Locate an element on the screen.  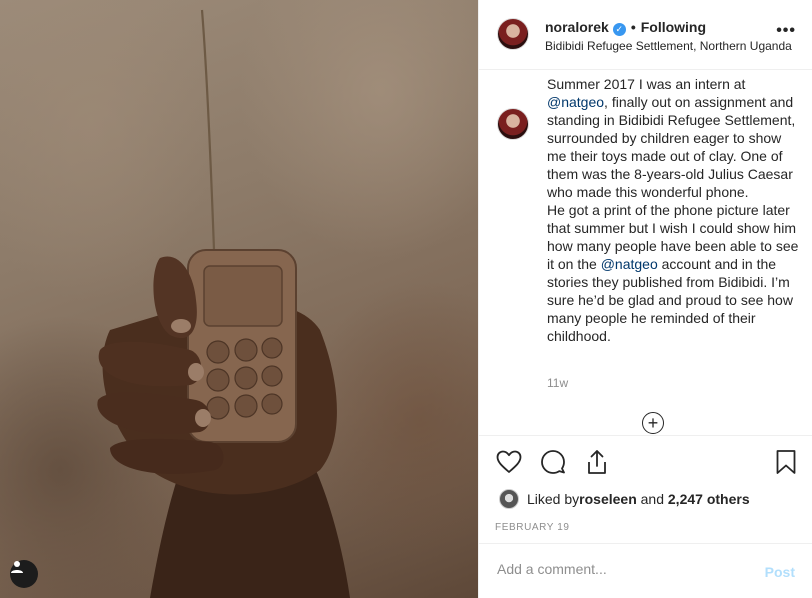
comment-form: Post is located at coordinates (645, 570).